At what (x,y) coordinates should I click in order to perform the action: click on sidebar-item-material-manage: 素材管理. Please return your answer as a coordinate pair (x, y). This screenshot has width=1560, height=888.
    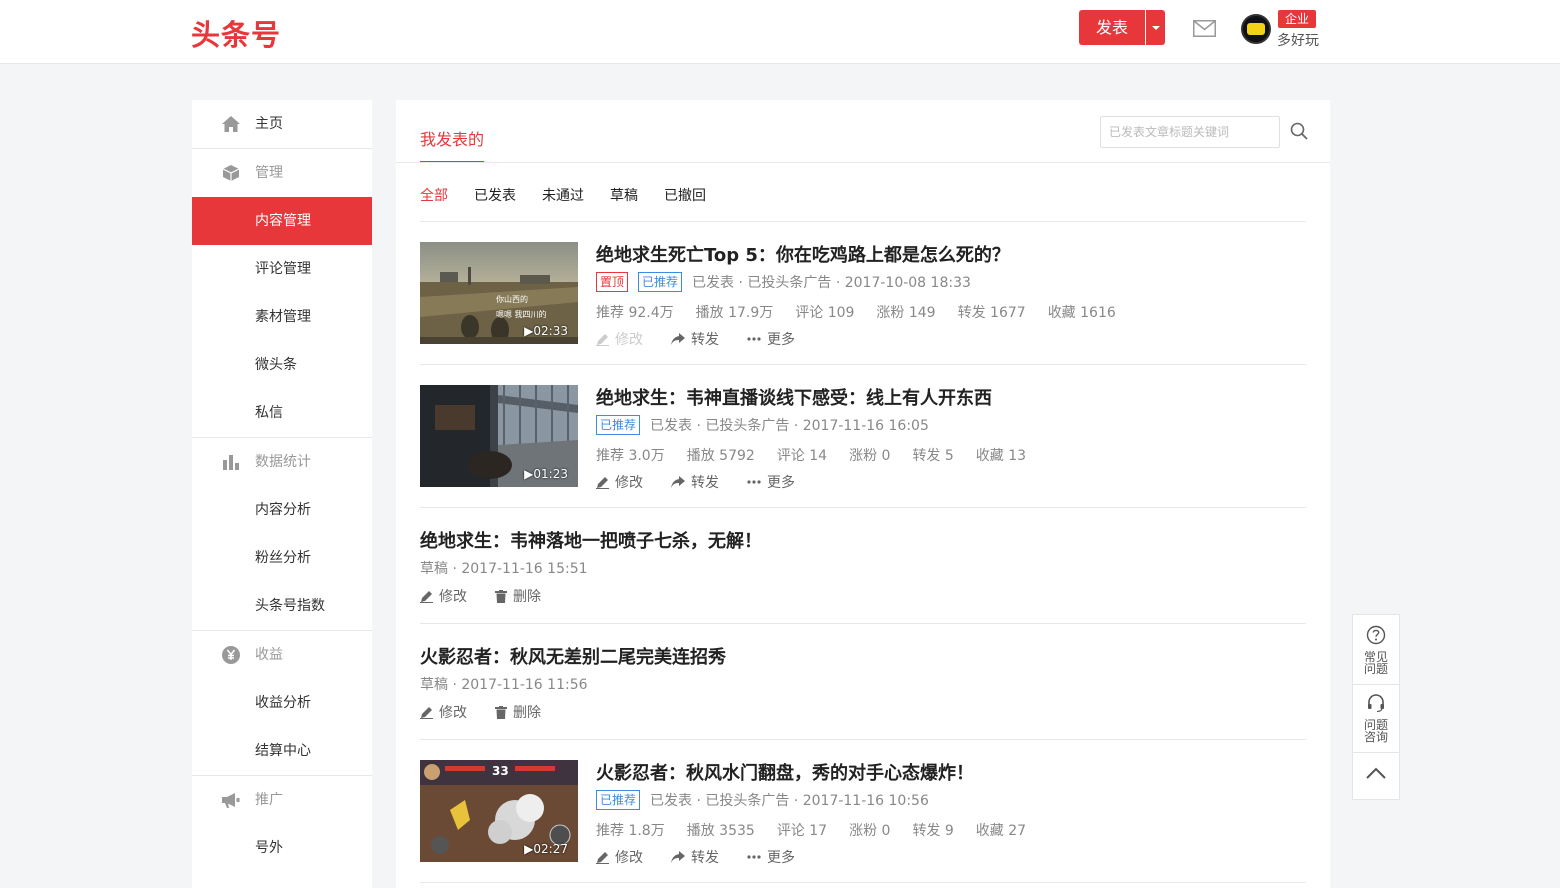
    Looking at the image, I should click on (282, 317).